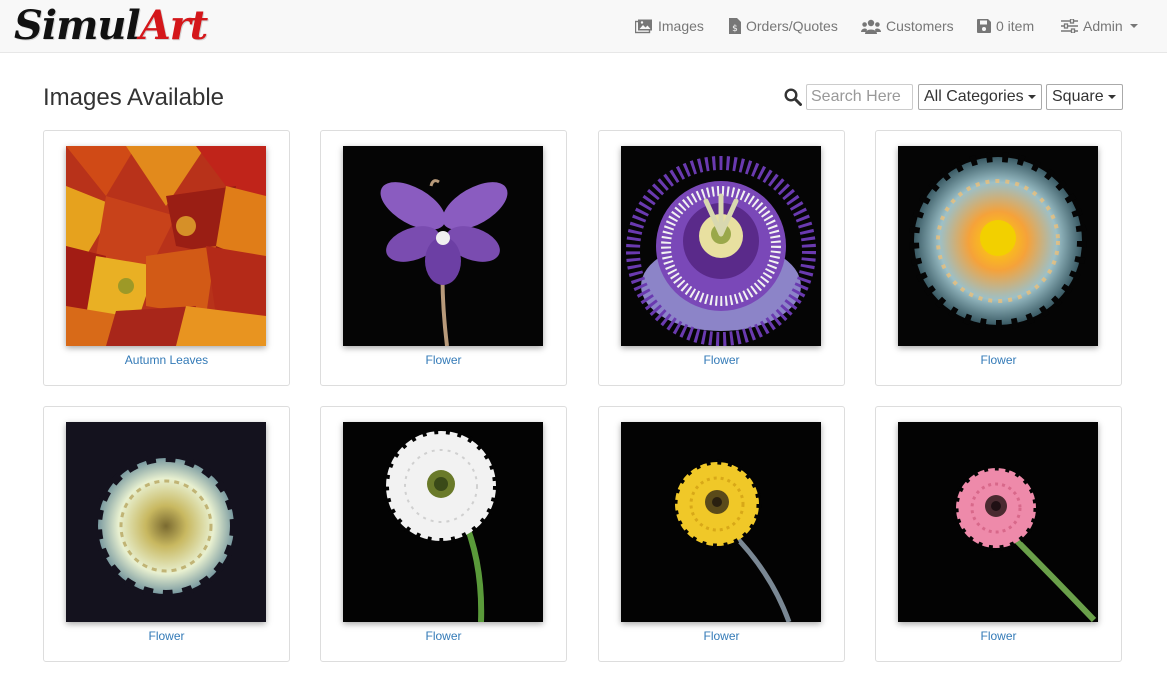  Describe the element at coordinates (920, 26) in the screenshot. I see `nav-customers-label: Customers` at that location.